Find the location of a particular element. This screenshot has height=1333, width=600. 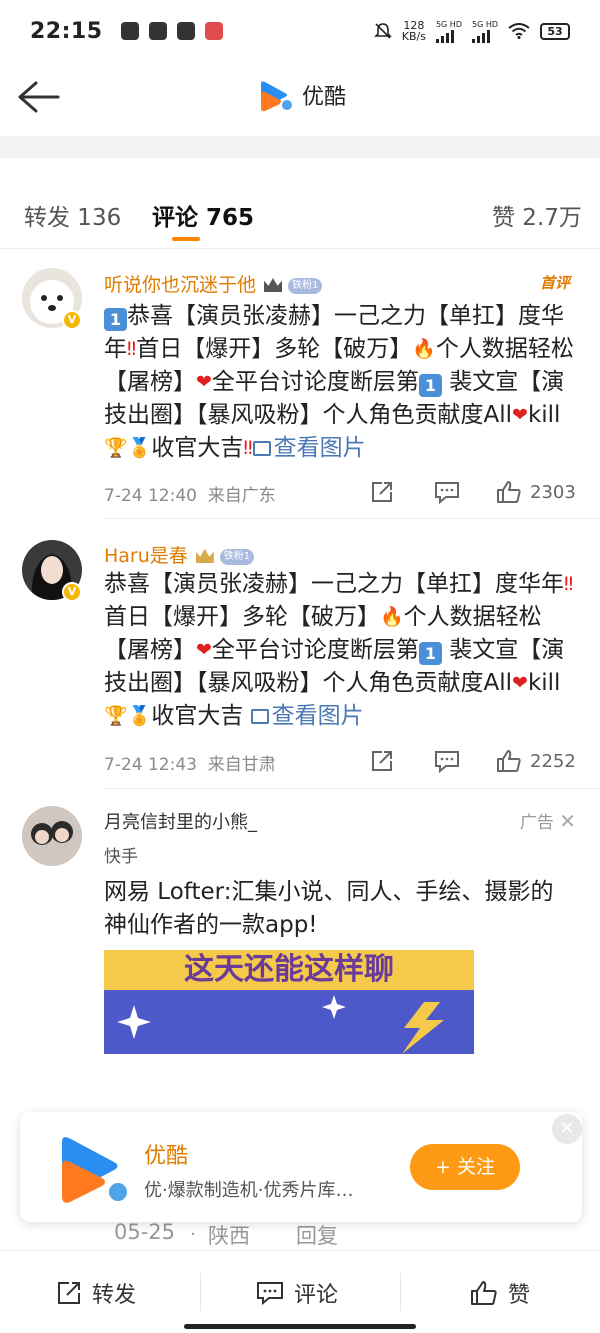

comment-actions: 2252 is located at coordinates (477, 761).